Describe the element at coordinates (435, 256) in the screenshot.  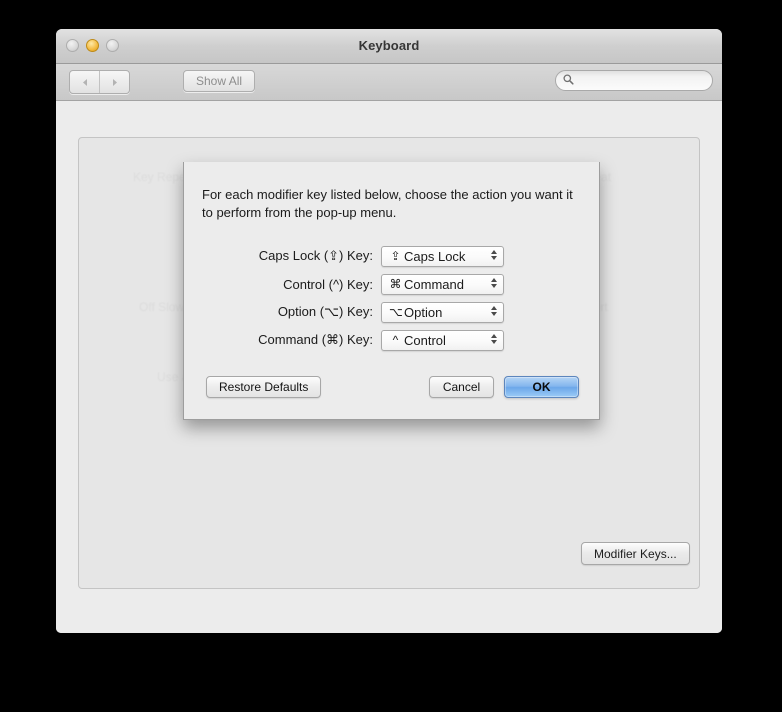
I see `popup-value-label: Caps Lock` at that location.